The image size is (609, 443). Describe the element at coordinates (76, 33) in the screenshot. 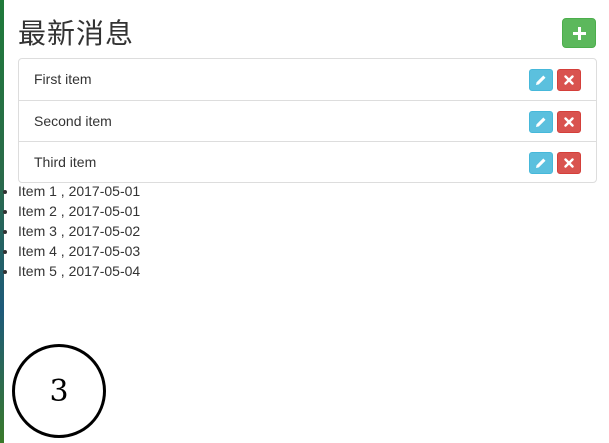

I see `page-title: 最新消息` at that location.